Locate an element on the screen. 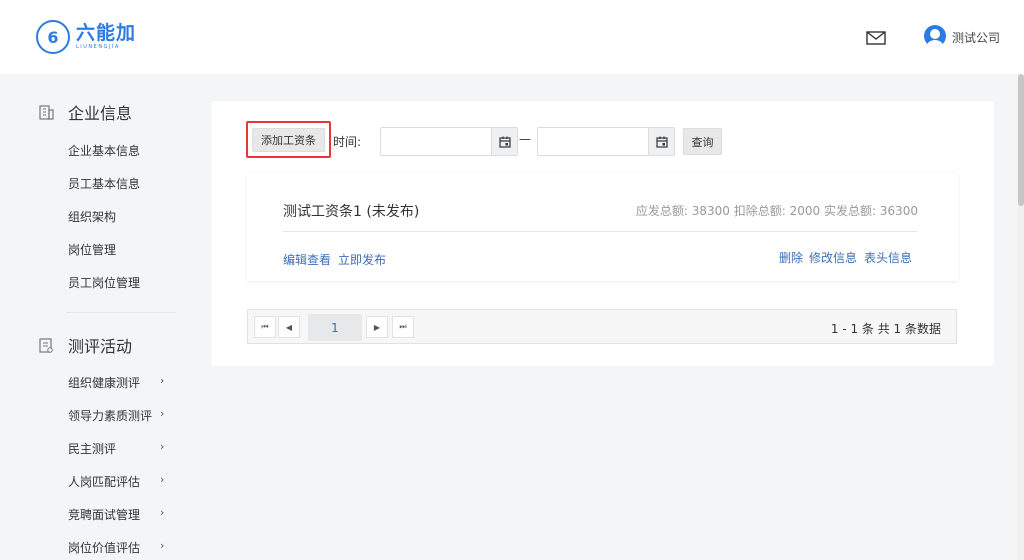 The image size is (1024, 560). sidebar-item-enterprise-basic: 企业基本信息 is located at coordinates (123, 150).